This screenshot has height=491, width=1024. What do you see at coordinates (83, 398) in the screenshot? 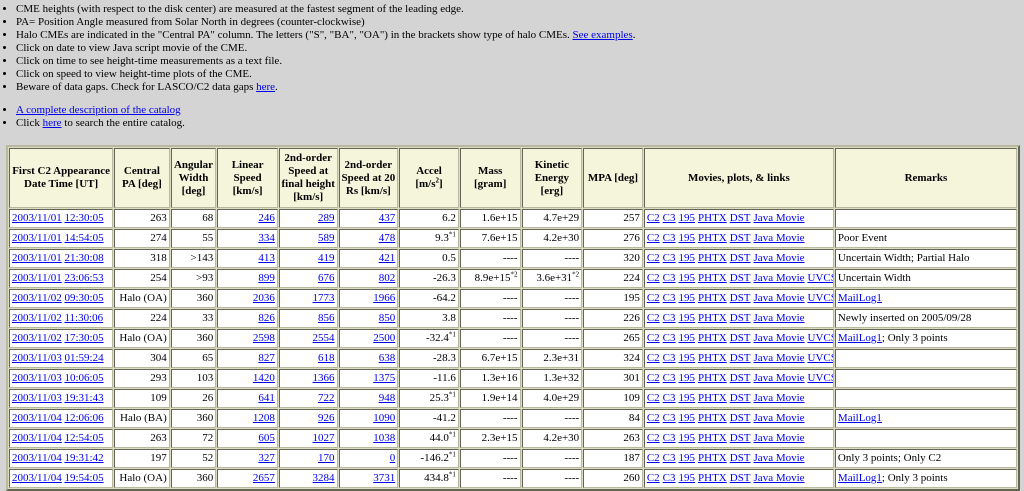
I see `time-link: 19:31:43` at bounding box center [83, 398].